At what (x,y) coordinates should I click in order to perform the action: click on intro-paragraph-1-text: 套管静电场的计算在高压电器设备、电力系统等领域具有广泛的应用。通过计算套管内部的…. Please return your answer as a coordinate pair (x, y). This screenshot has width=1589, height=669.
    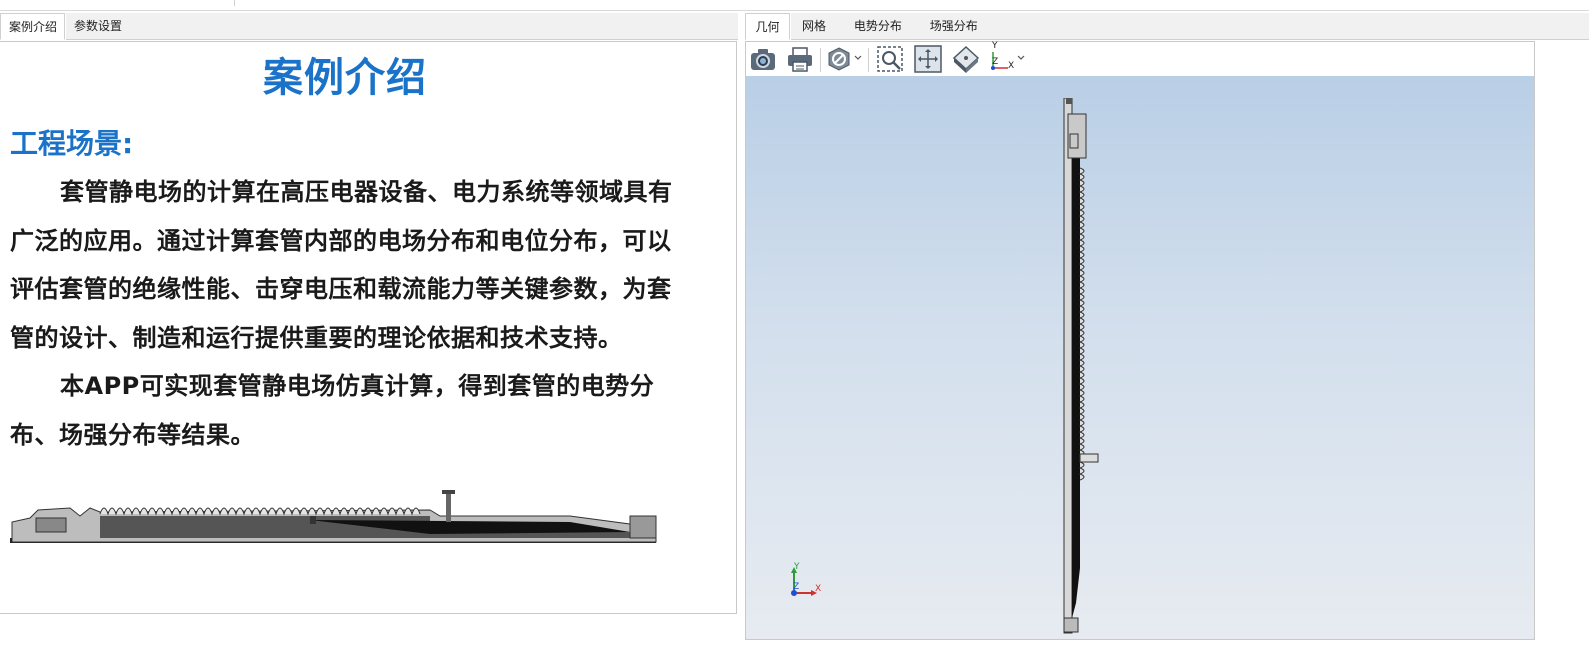
    Looking at the image, I should click on (341, 265).